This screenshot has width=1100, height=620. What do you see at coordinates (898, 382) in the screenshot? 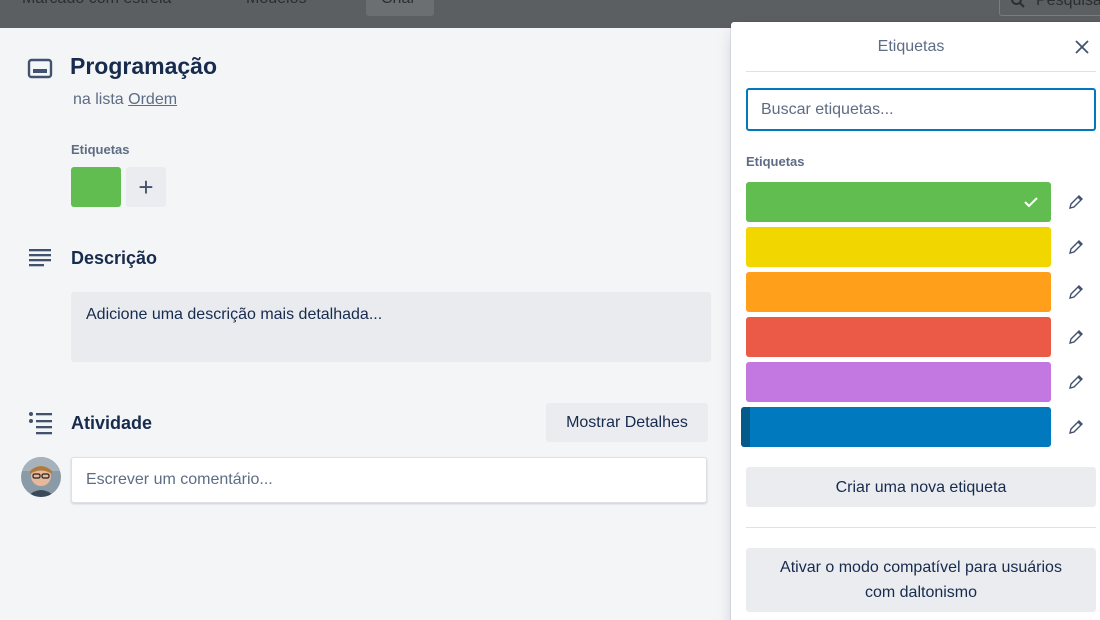
I see `label-swatch-purple` at bounding box center [898, 382].